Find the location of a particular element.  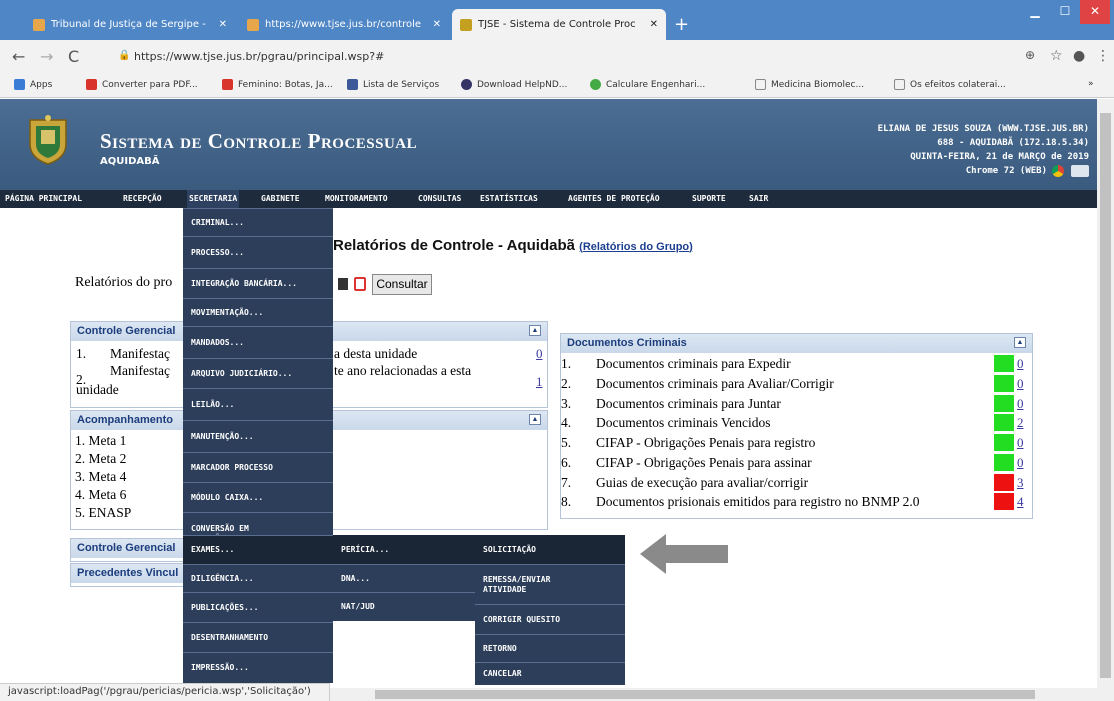

count-link: 3 is located at coordinates (1020, 483).